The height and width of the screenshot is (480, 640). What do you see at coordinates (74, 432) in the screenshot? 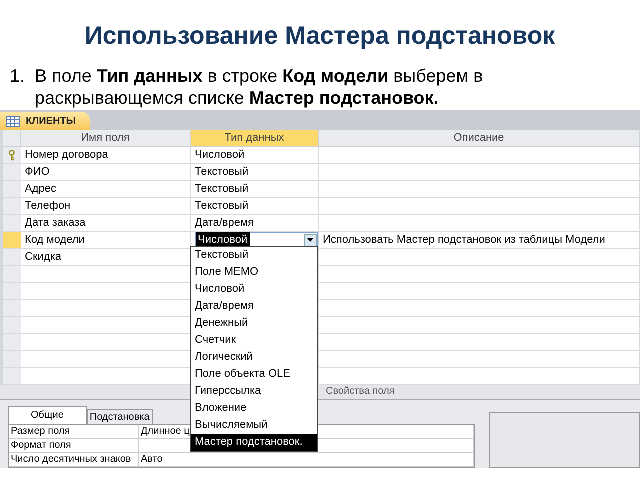
I see `property-name: Размер поля` at bounding box center [74, 432].